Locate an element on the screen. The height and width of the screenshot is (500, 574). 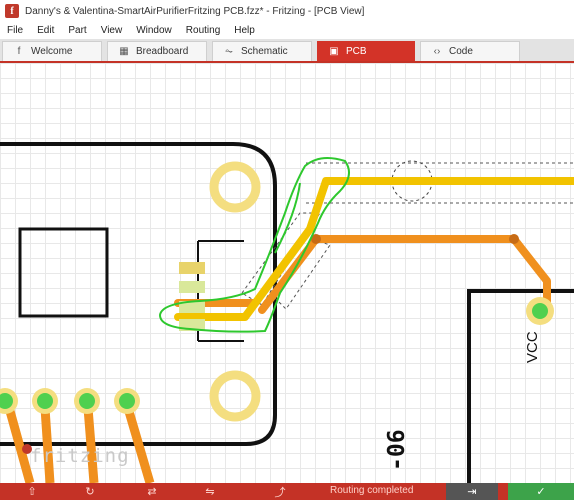
breadboard-icon: ▦ is located at coordinates (124, 51).